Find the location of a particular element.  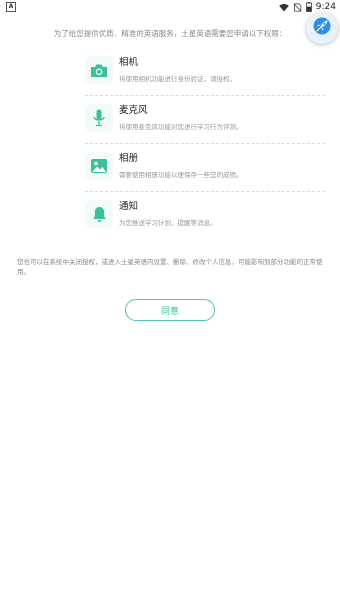

app-notification-icon: A is located at coordinates (11, 7).